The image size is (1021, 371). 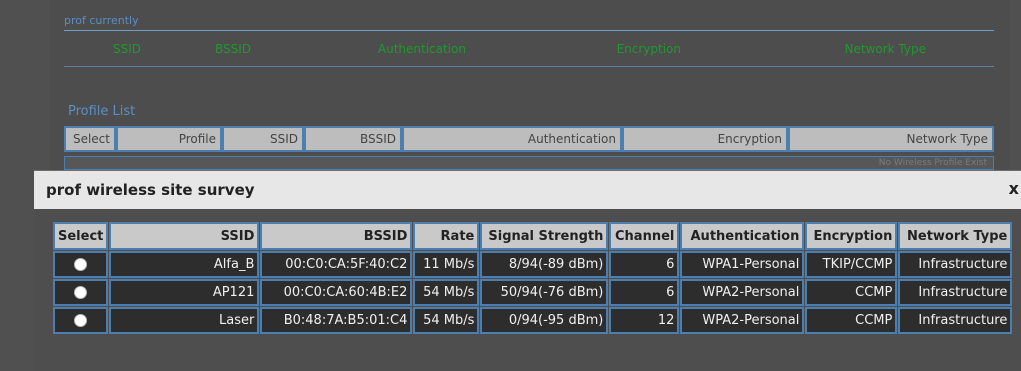 What do you see at coordinates (955, 236) in the screenshot?
I see `col-network-type: Network Type` at bounding box center [955, 236].